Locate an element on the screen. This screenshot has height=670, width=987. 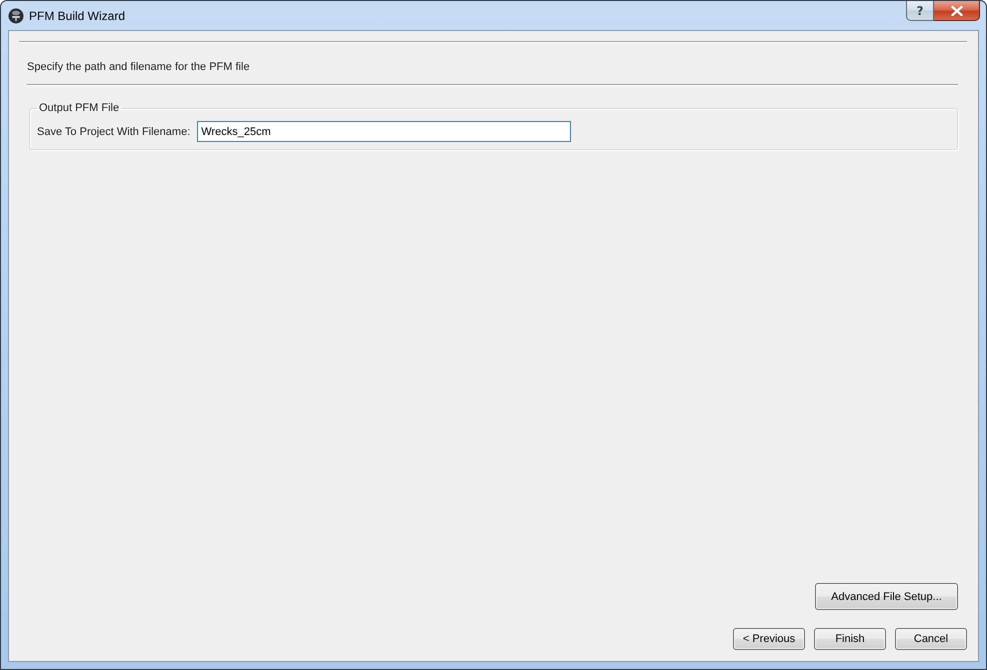
group-title: Output PFM File is located at coordinates (79, 108).